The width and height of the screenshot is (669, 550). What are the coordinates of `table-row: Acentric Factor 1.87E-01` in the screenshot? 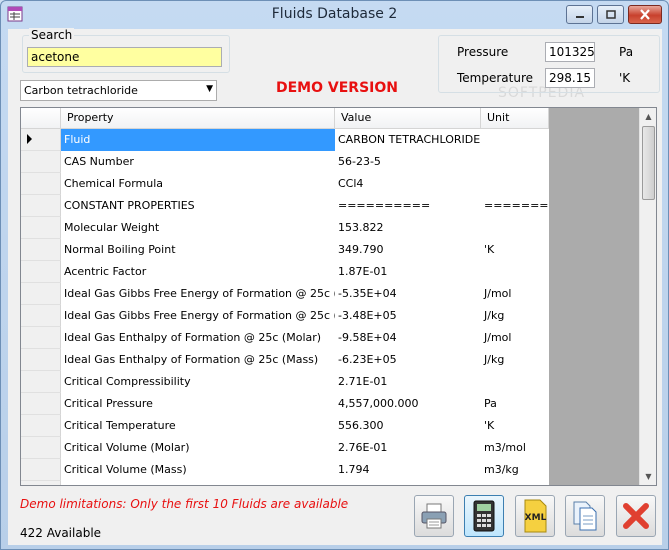 It's located at (285, 272).